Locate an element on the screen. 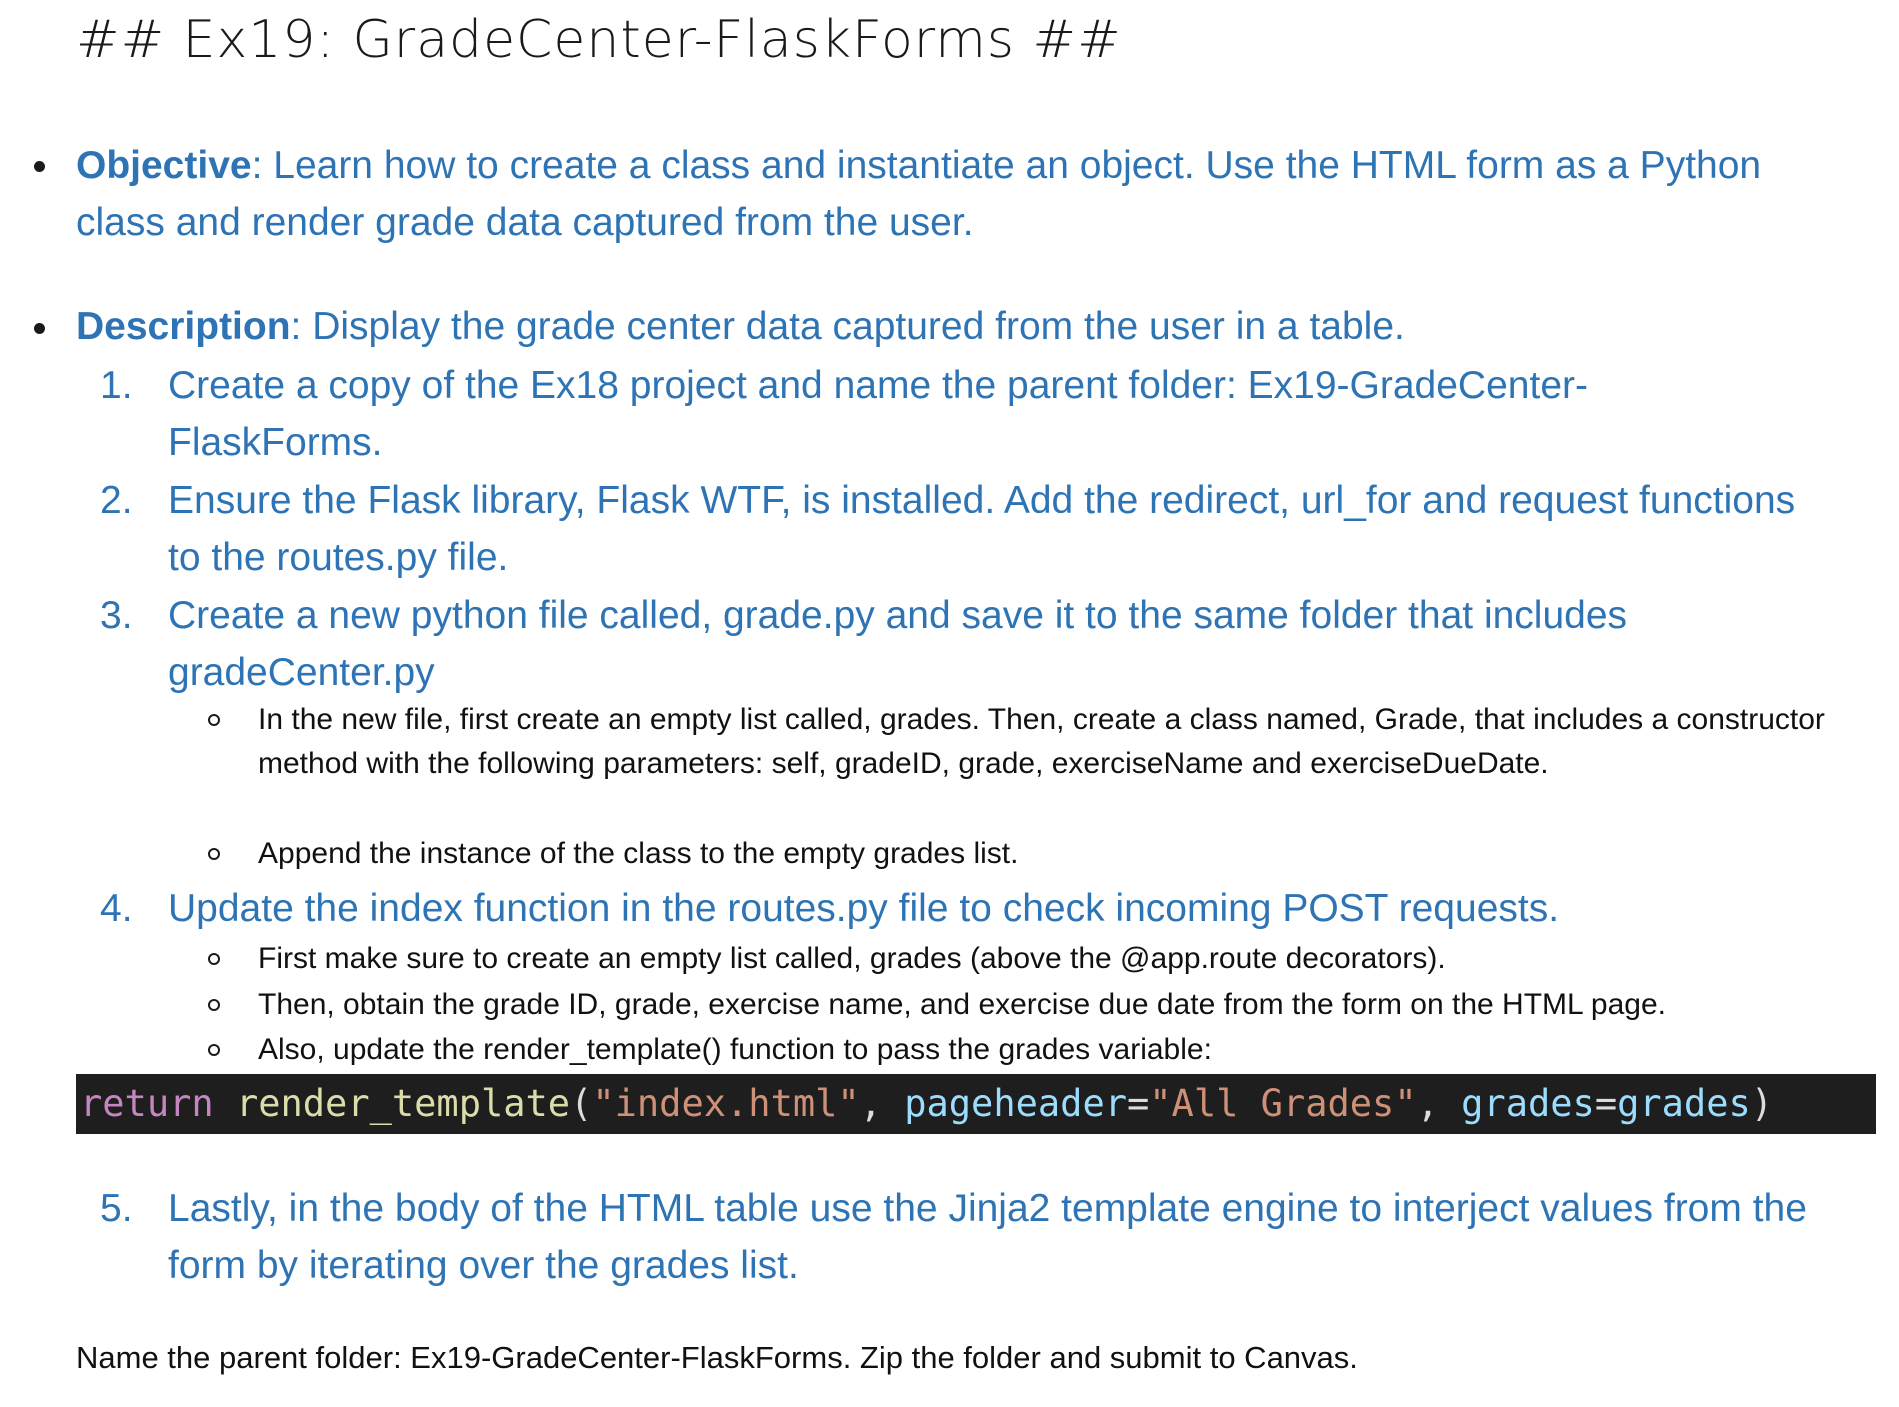 The width and height of the screenshot is (1899, 1407). description-label: Description is located at coordinates (183, 326).